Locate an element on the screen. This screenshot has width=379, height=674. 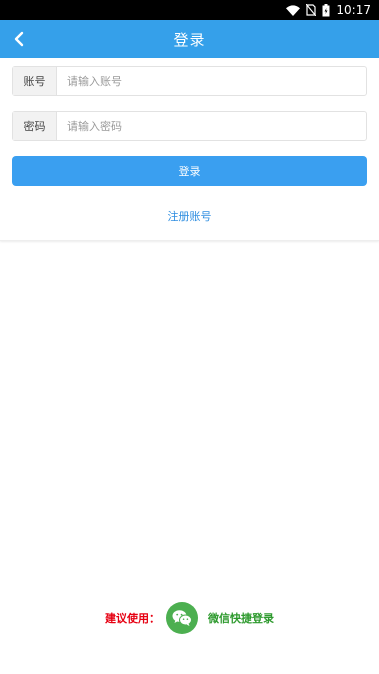
back-button is located at coordinates (19, 39).